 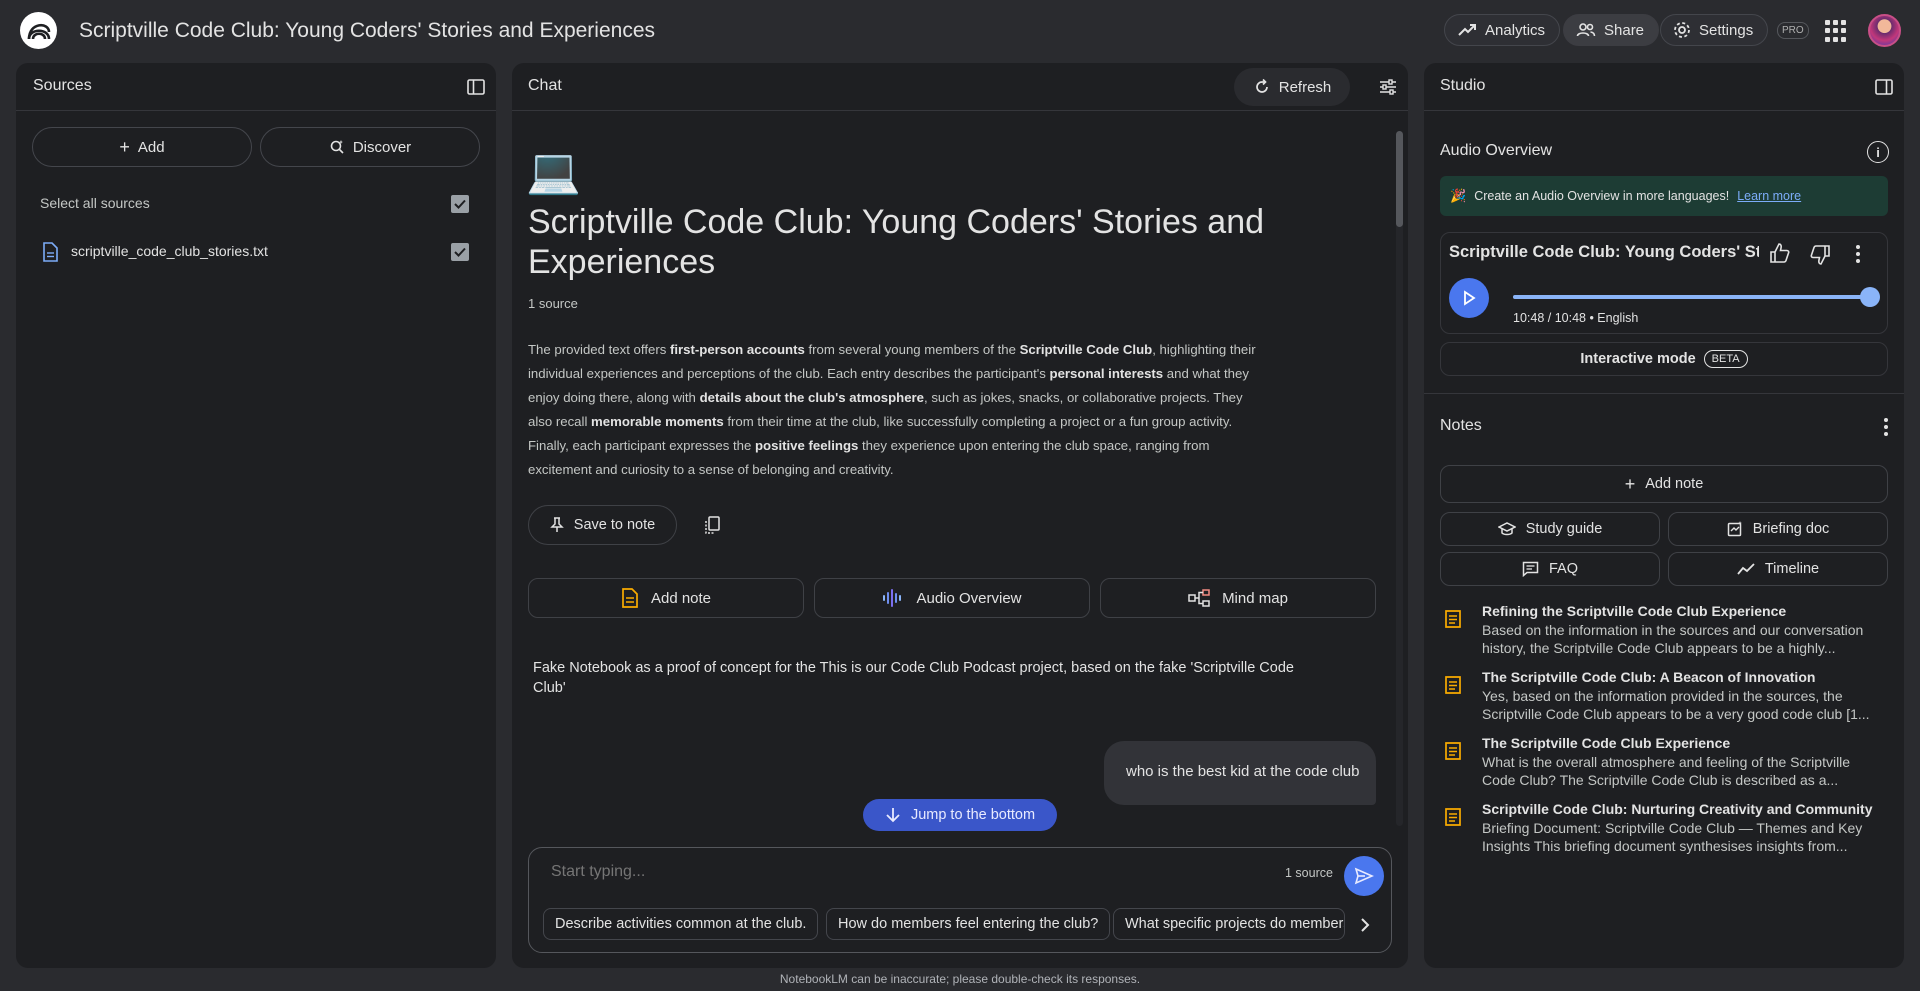 What do you see at coordinates (1564, 529) in the screenshot?
I see `study-guide-label: Study guide` at bounding box center [1564, 529].